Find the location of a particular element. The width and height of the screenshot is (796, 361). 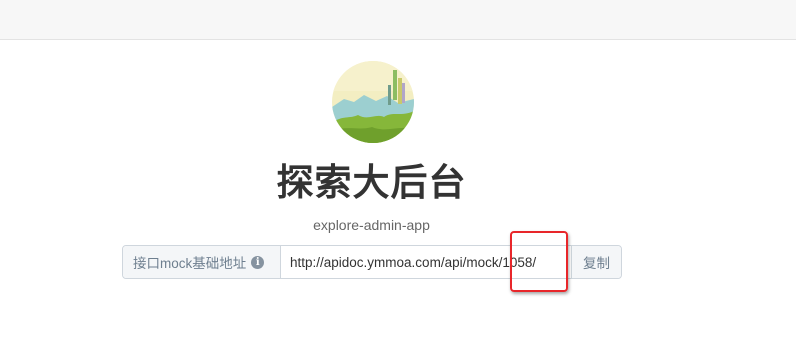

mock-address-label: 接口mock基础地址 i is located at coordinates (202, 262).